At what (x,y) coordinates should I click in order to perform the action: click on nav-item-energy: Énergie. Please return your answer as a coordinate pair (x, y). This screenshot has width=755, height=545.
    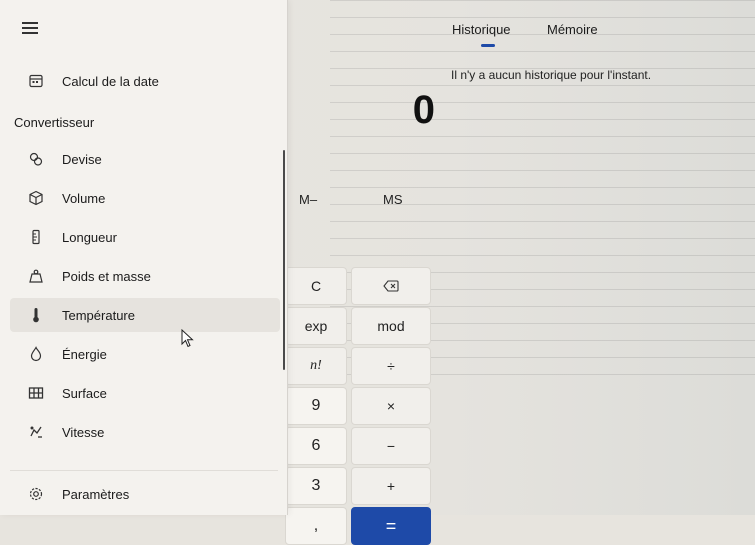
    Looking at the image, I should click on (145, 354).